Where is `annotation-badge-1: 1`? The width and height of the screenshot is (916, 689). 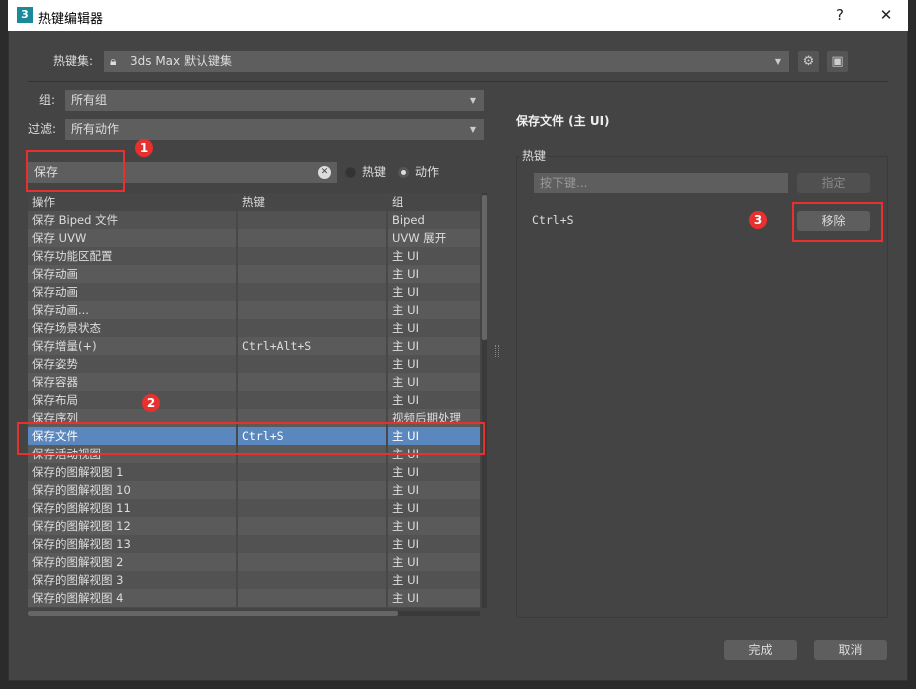
annotation-badge-1: 1 is located at coordinates (144, 148).